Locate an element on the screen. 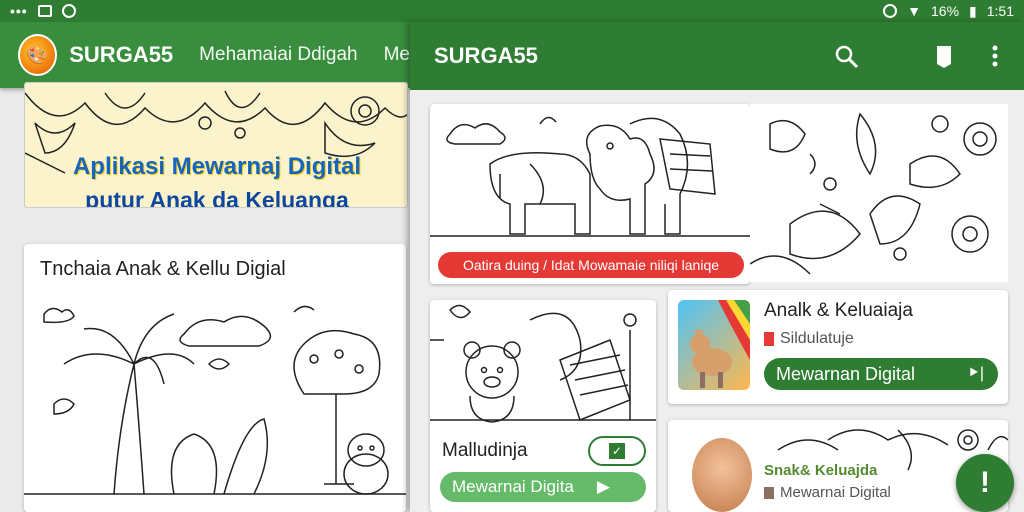  sync-notification-icon is located at coordinates (68, 11).